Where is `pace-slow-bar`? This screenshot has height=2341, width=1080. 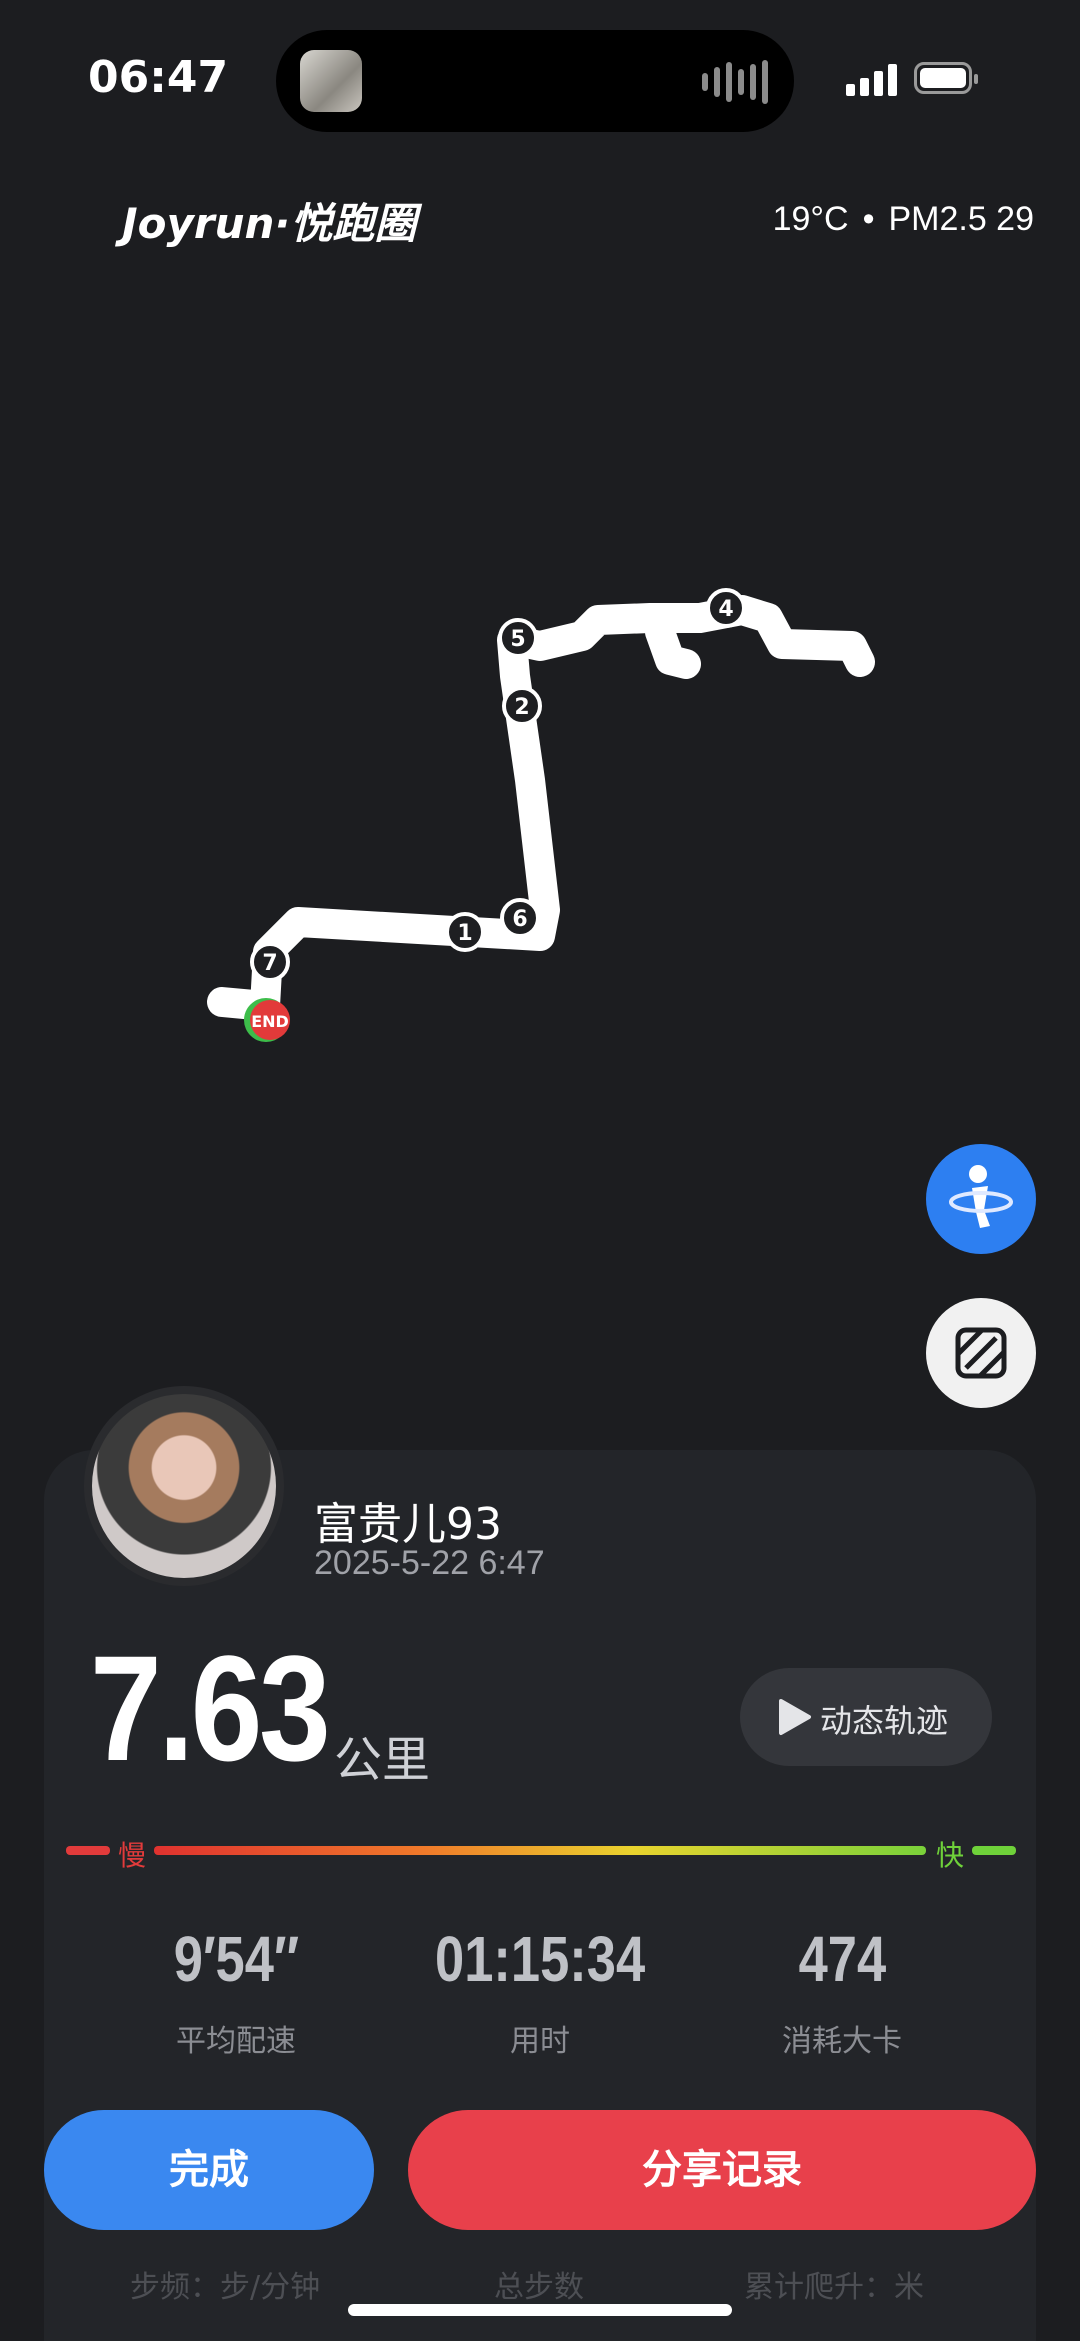 pace-slow-bar is located at coordinates (88, 1850).